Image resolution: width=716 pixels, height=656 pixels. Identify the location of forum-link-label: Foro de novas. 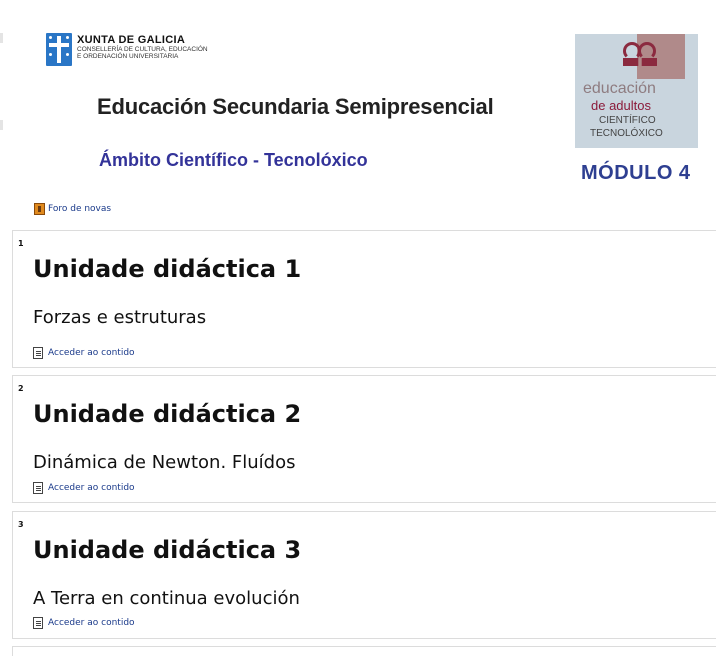
(80, 209).